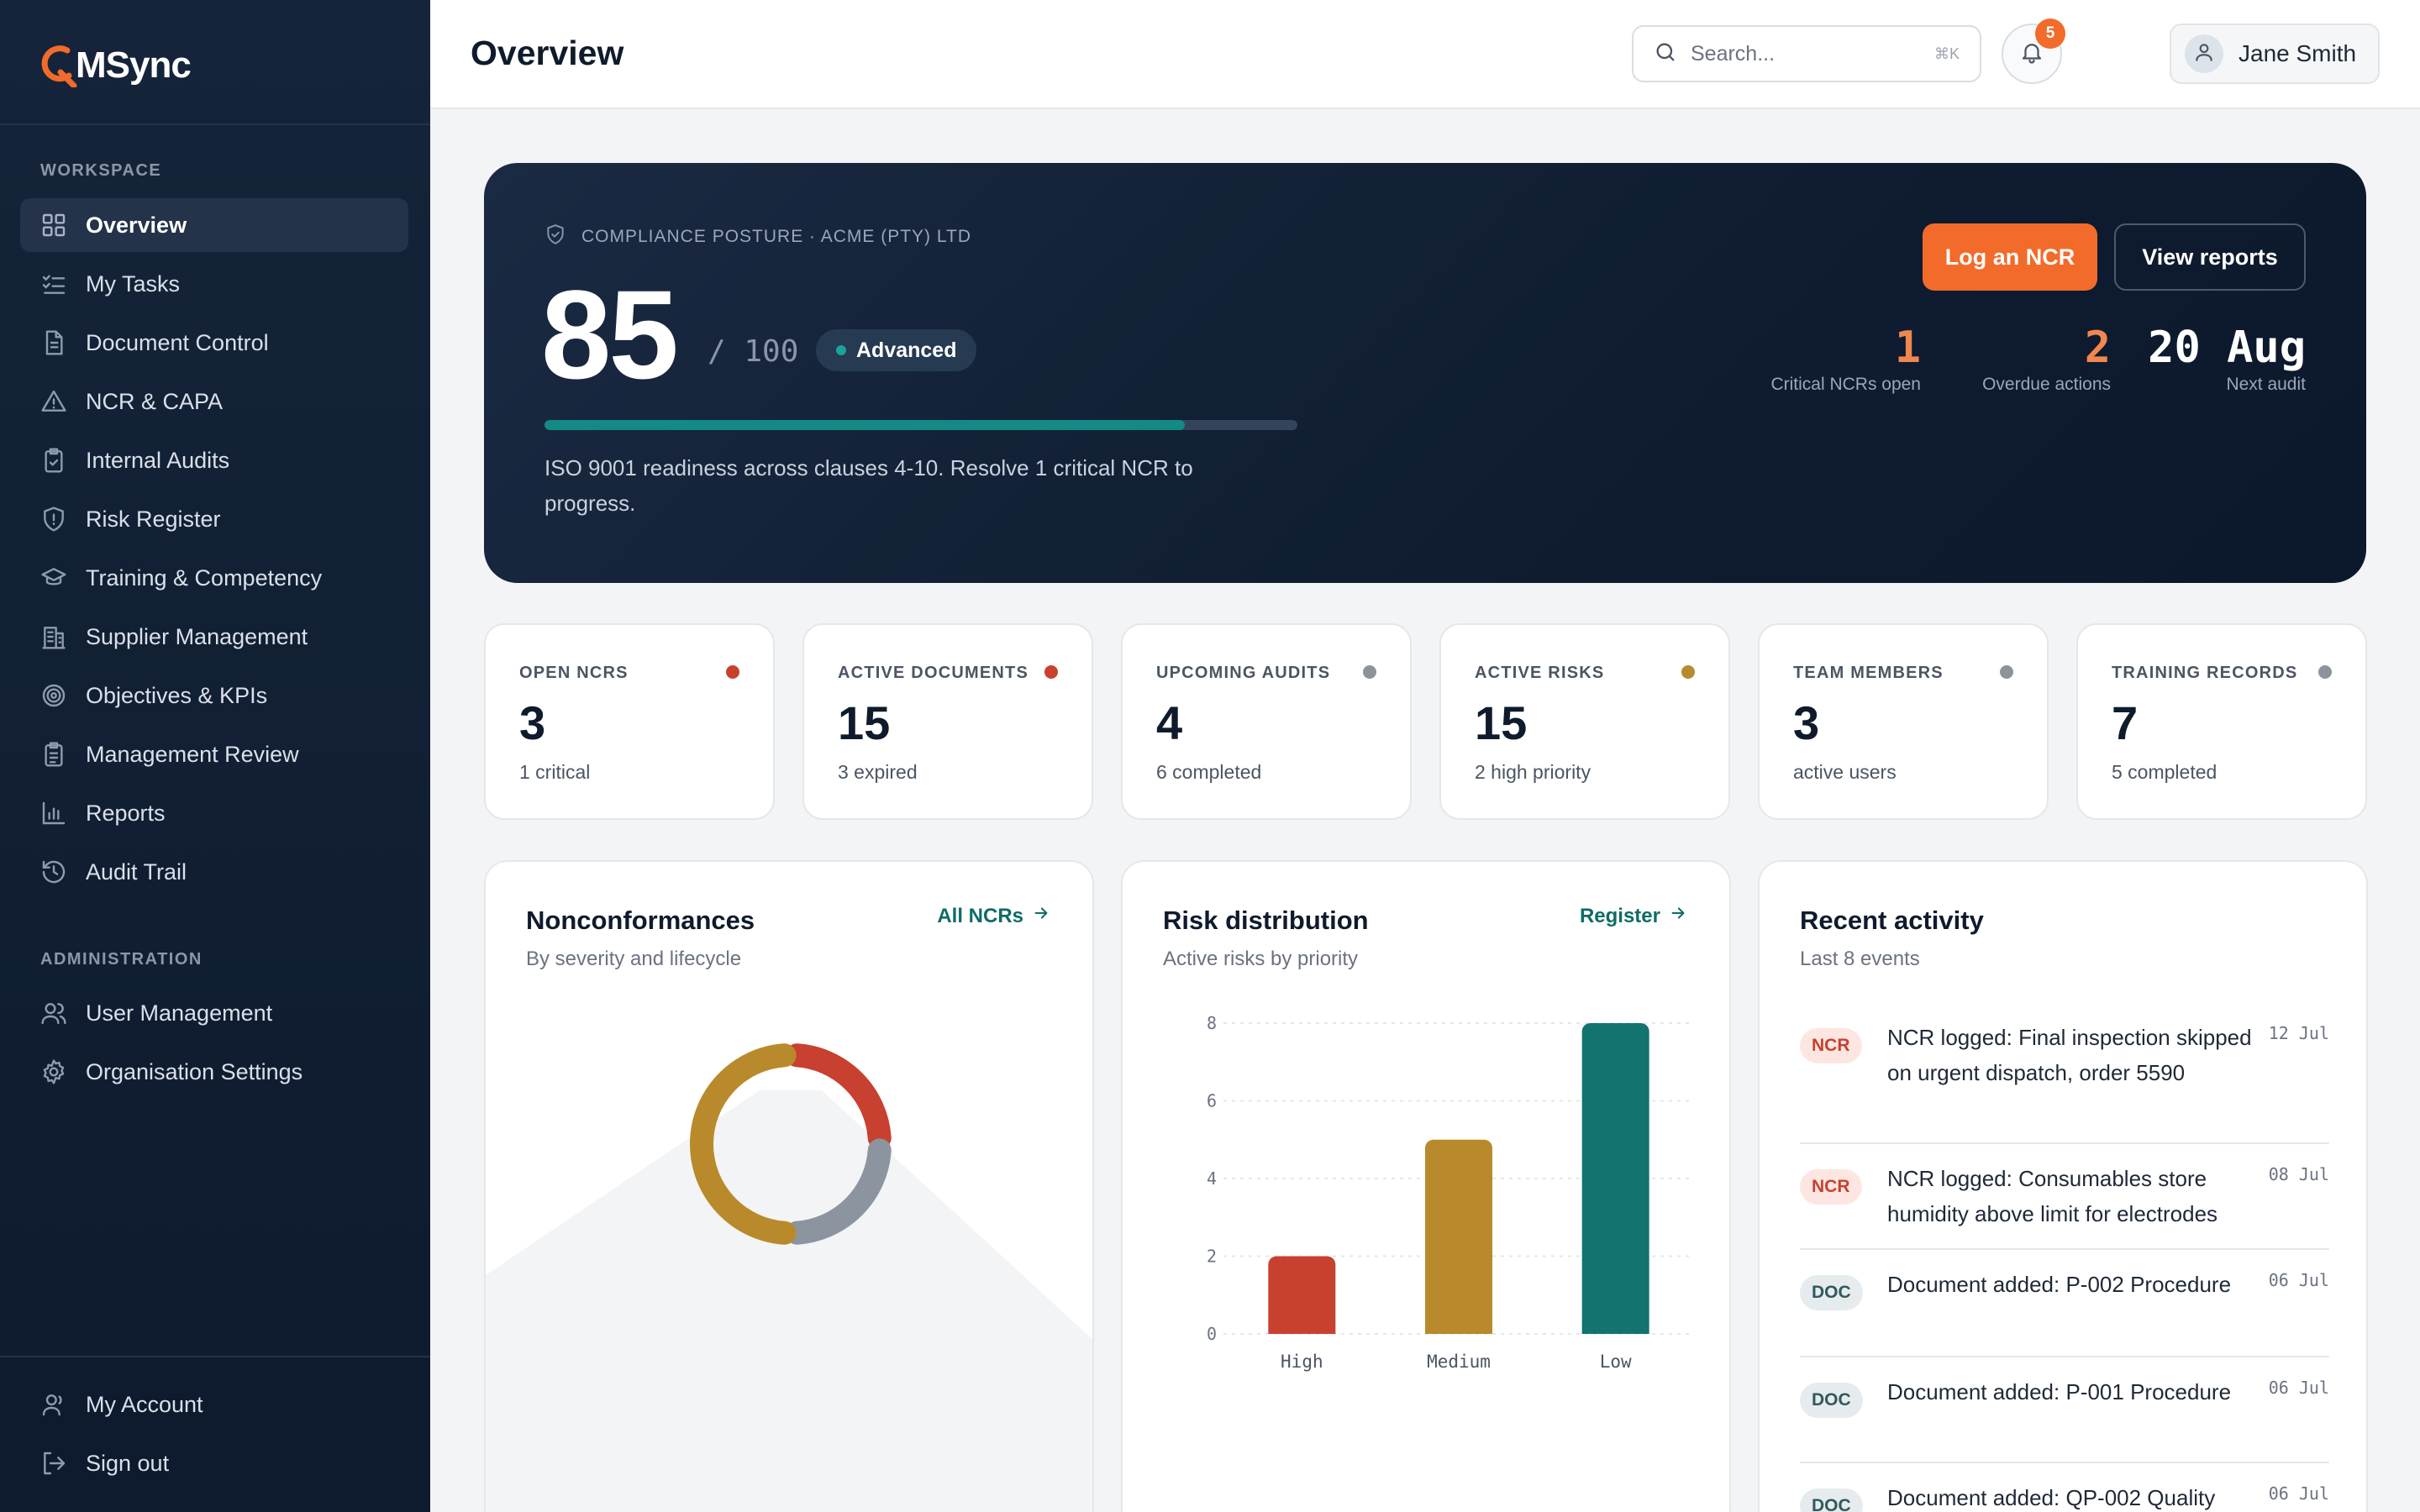 This screenshot has height=1512, width=2420. Describe the element at coordinates (2210, 257) in the screenshot. I see `view-reports-button: View reports` at that location.